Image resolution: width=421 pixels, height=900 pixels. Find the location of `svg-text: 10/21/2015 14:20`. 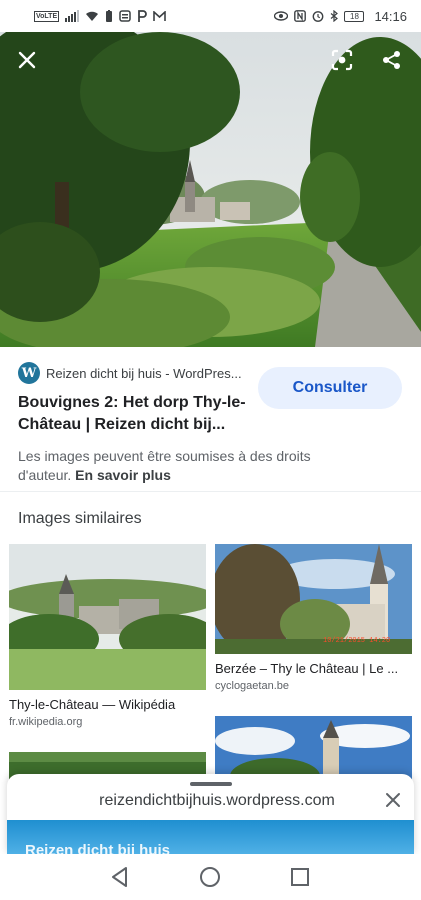

svg-text: 10/21/2015 14:20 is located at coordinates (356, 641).